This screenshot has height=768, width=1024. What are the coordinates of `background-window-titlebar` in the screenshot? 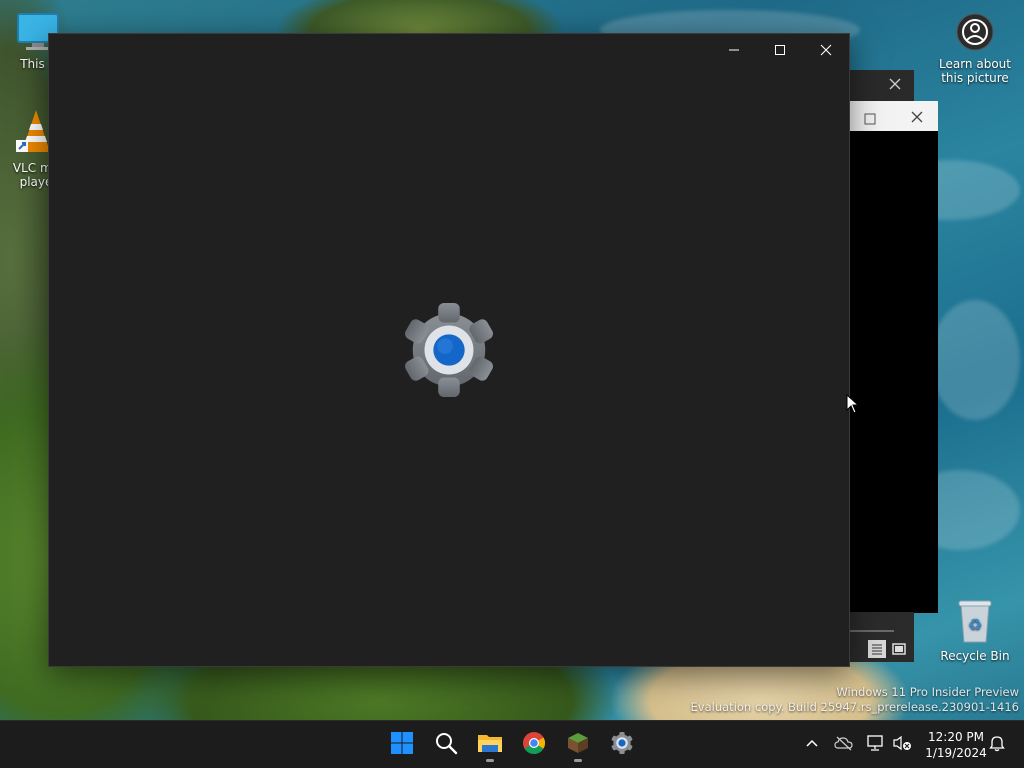 It's located at (893, 116).